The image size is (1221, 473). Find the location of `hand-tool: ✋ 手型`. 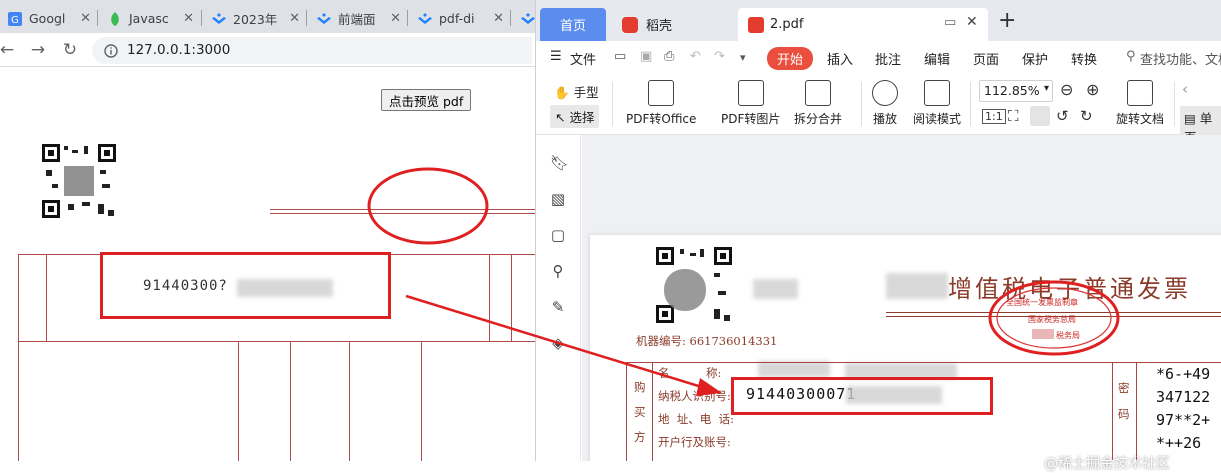

hand-tool: ✋ 手型 is located at coordinates (576, 91).